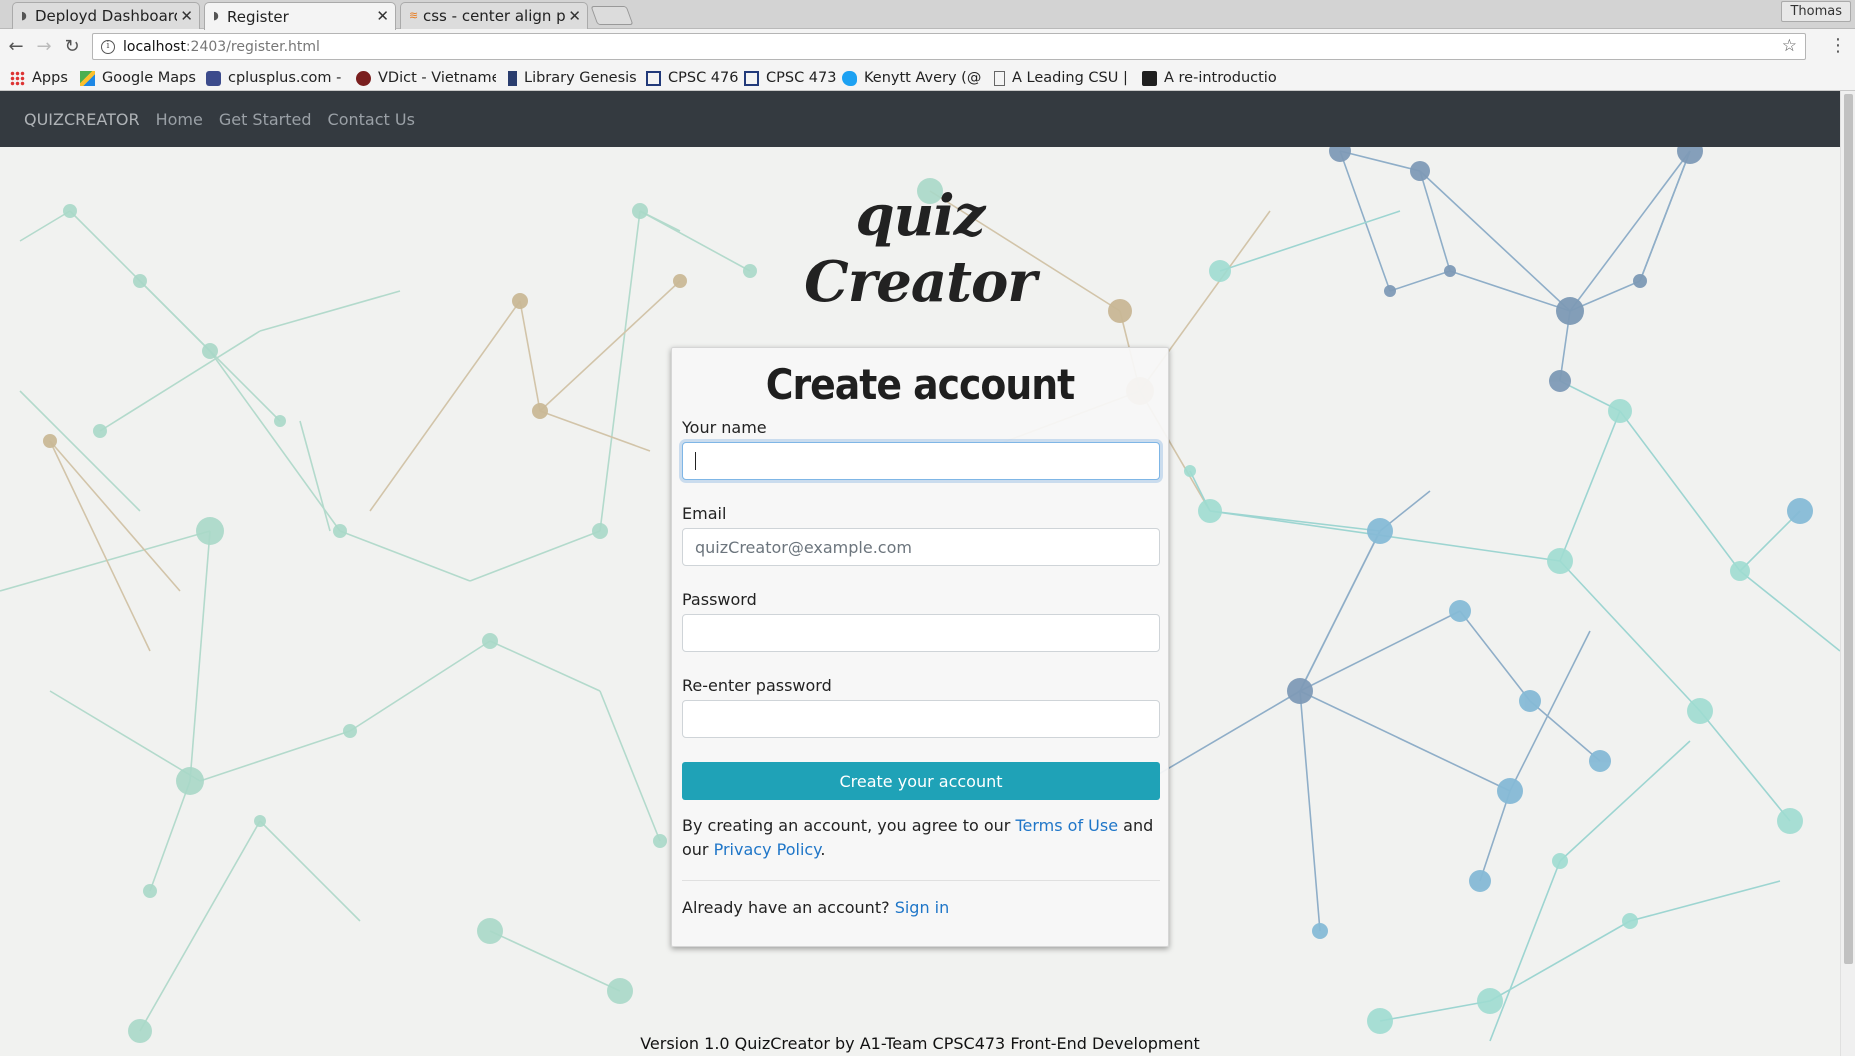 Image resolution: width=1855 pixels, height=1056 pixels. Describe the element at coordinates (44, 47) in the screenshot. I see `forward-arrow-icon: →` at that location.